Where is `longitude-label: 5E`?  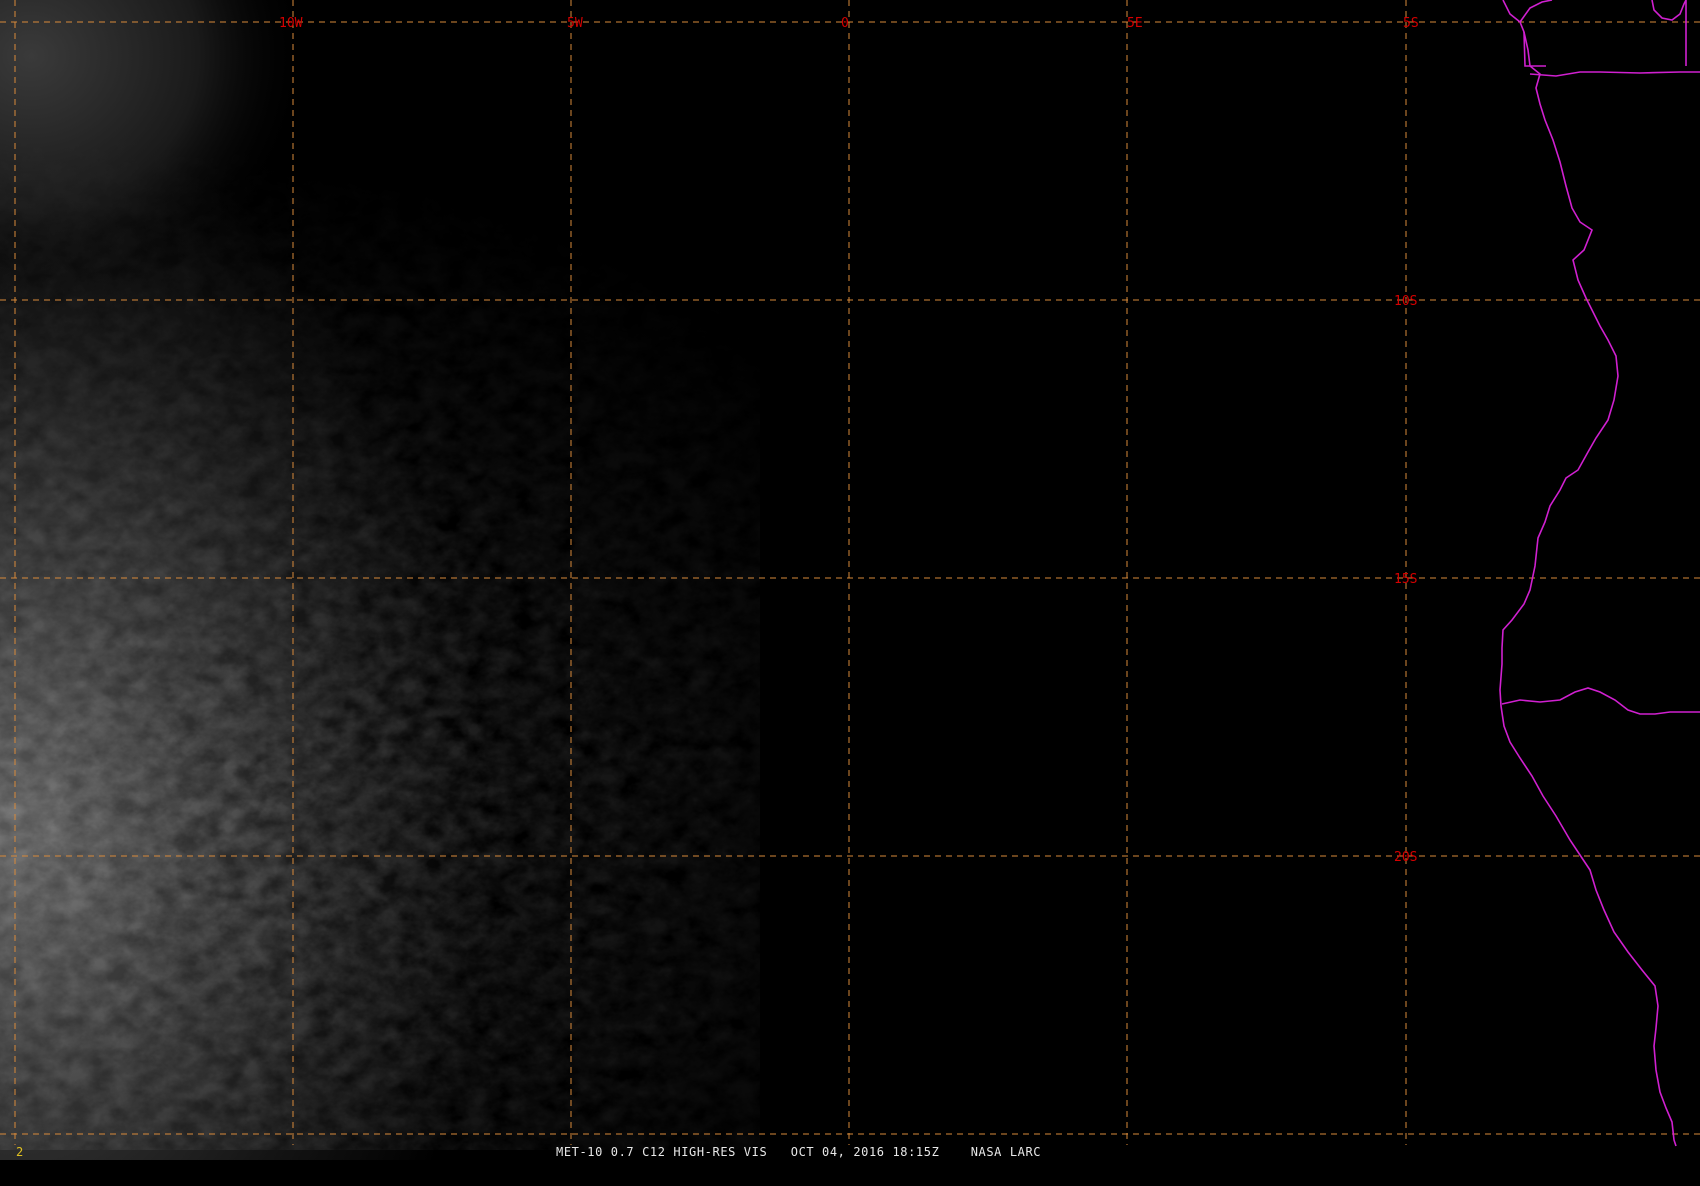
longitude-label: 5E is located at coordinates (1135, 23).